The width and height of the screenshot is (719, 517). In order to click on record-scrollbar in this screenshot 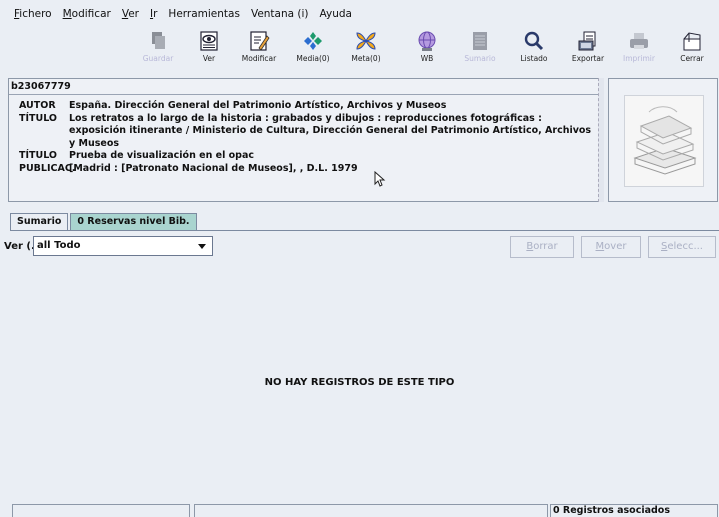, I will do `click(601, 140)`.